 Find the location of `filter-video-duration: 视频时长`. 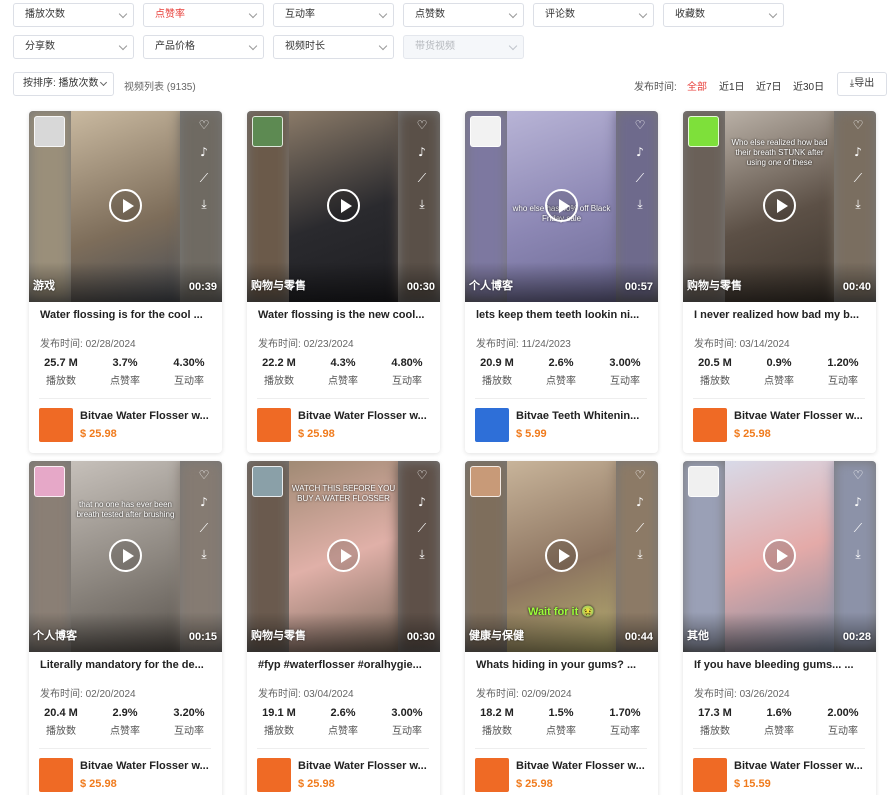

filter-video-duration: 视频时长 is located at coordinates (333, 47).